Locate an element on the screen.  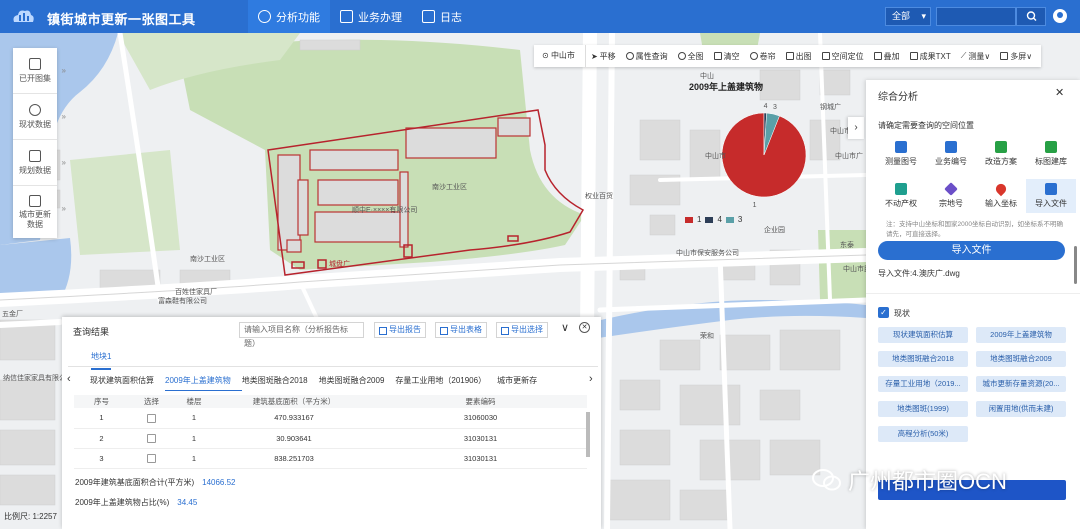
cell-area: 470.933167 is located at coordinates (294, 418).